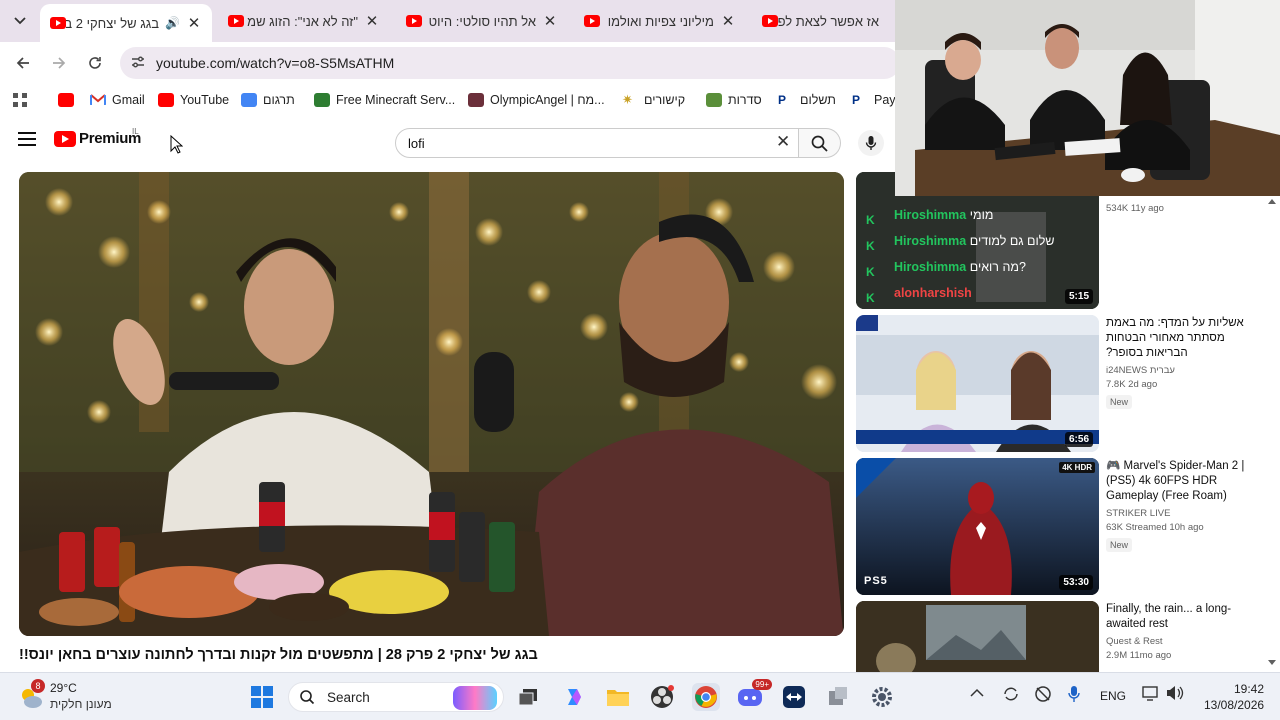  I want to click on microphone-icon, so click(871, 143).